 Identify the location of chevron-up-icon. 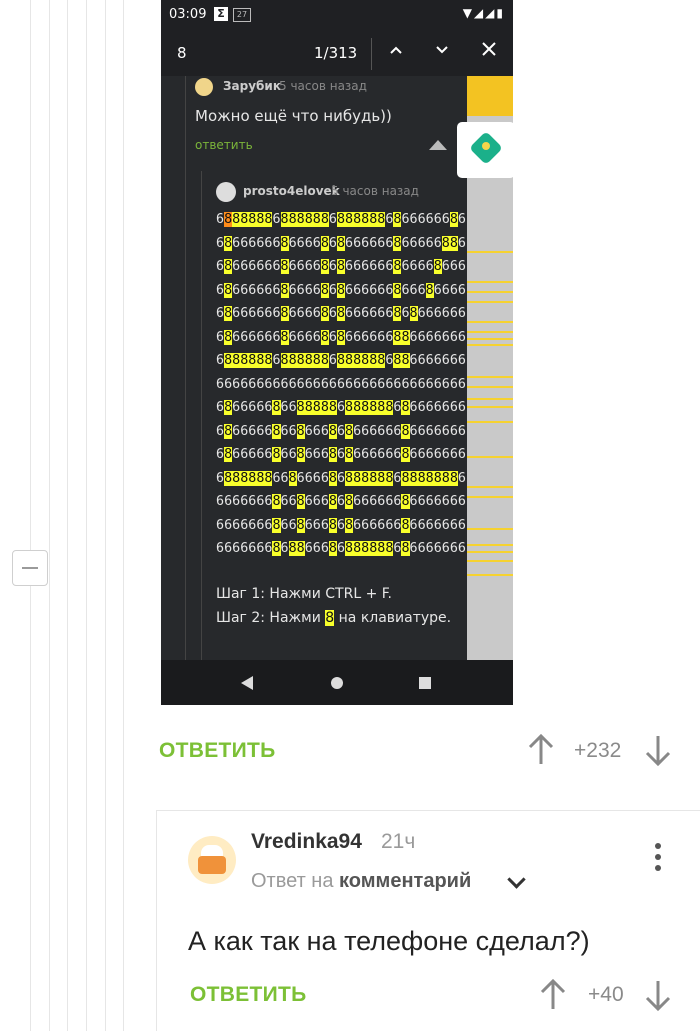
(396, 52).